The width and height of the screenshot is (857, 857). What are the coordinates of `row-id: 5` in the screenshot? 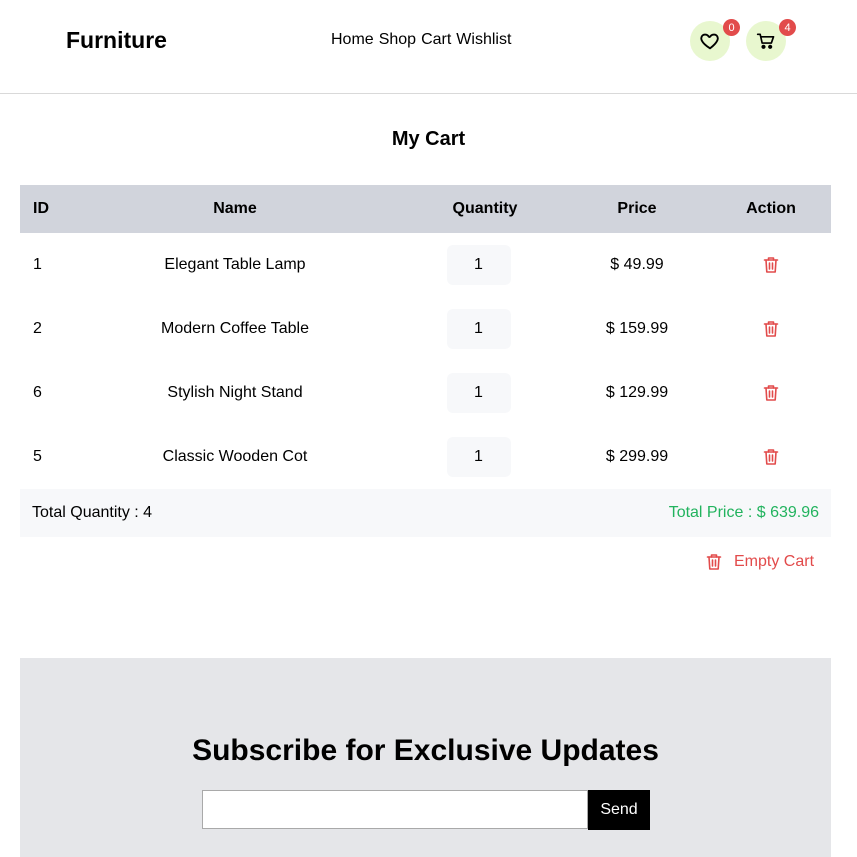 It's located at (37, 456).